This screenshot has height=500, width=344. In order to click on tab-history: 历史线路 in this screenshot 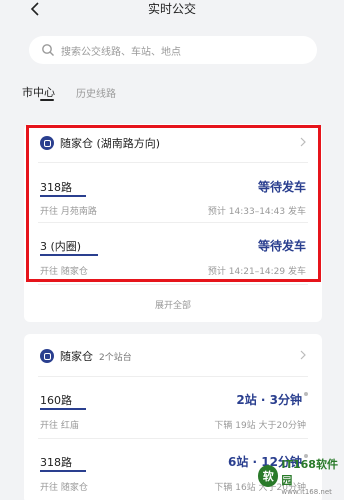, I will do `click(96, 92)`.